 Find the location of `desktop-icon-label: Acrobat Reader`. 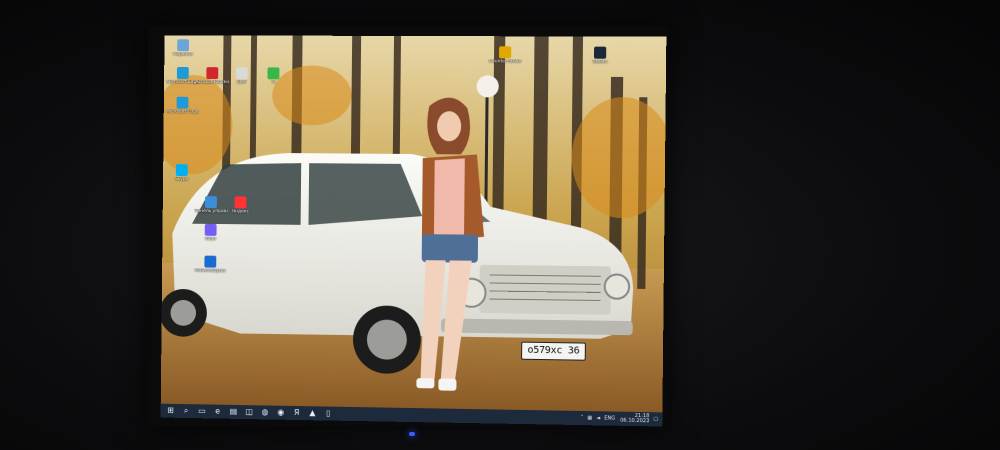

desktop-icon-label: Acrobat Reader is located at coordinates (212, 82).